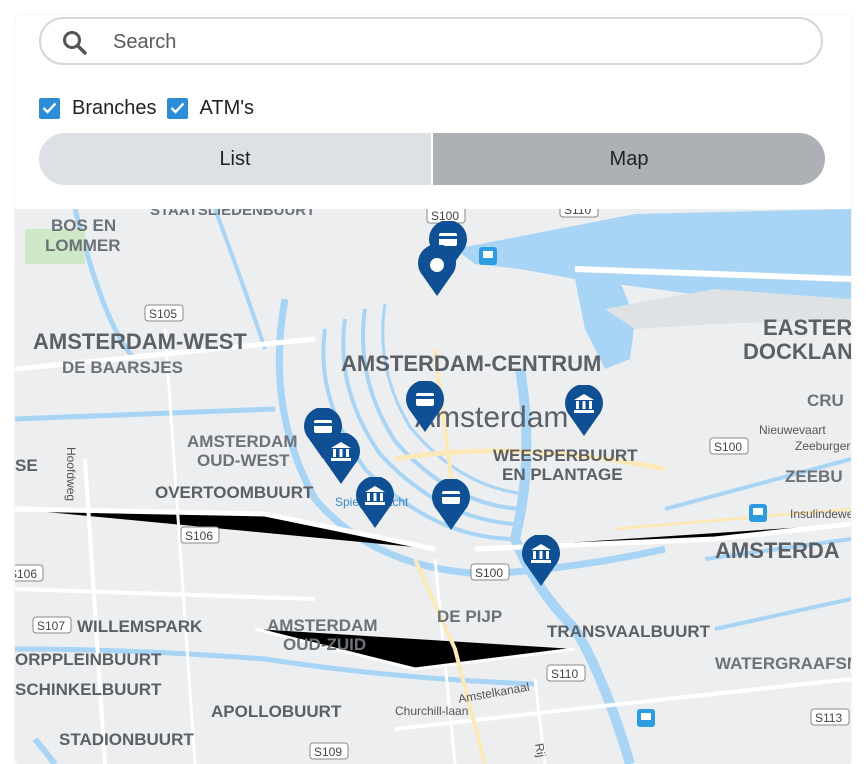 The height and width of the screenshot is (764, 866). What do you see at coordinates (437, 265) in the screenshot?
I see `location-dot-icon` at bounding box center [437, 265].